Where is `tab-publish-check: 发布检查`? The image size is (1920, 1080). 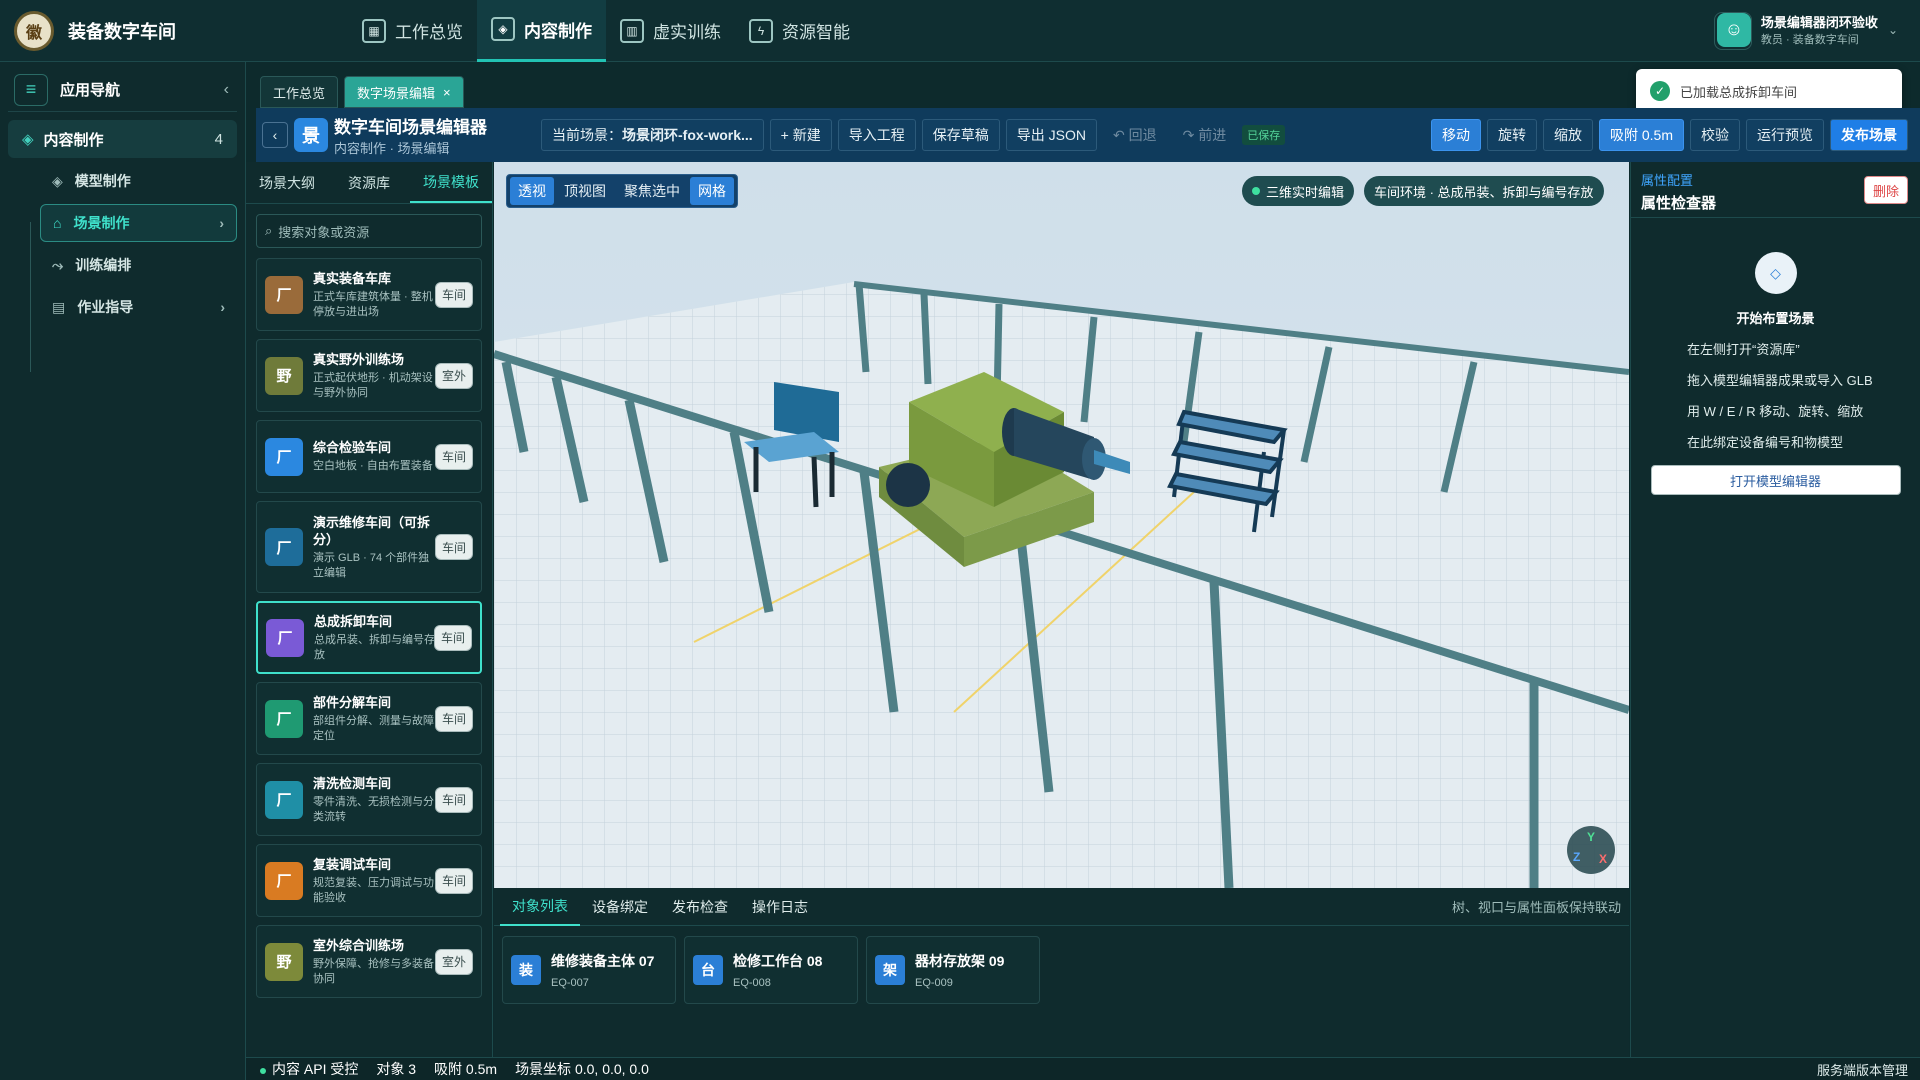
tab-publish-check: 发布检查 is located at coordinates (700, 907).